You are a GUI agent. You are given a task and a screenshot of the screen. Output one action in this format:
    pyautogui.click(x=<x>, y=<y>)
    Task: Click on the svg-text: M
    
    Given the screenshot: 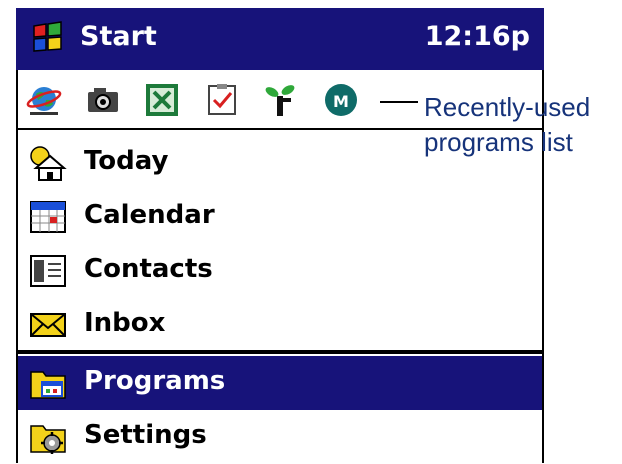 What is the action you would take?
    pyautogui.click(x=341, y=101)
    